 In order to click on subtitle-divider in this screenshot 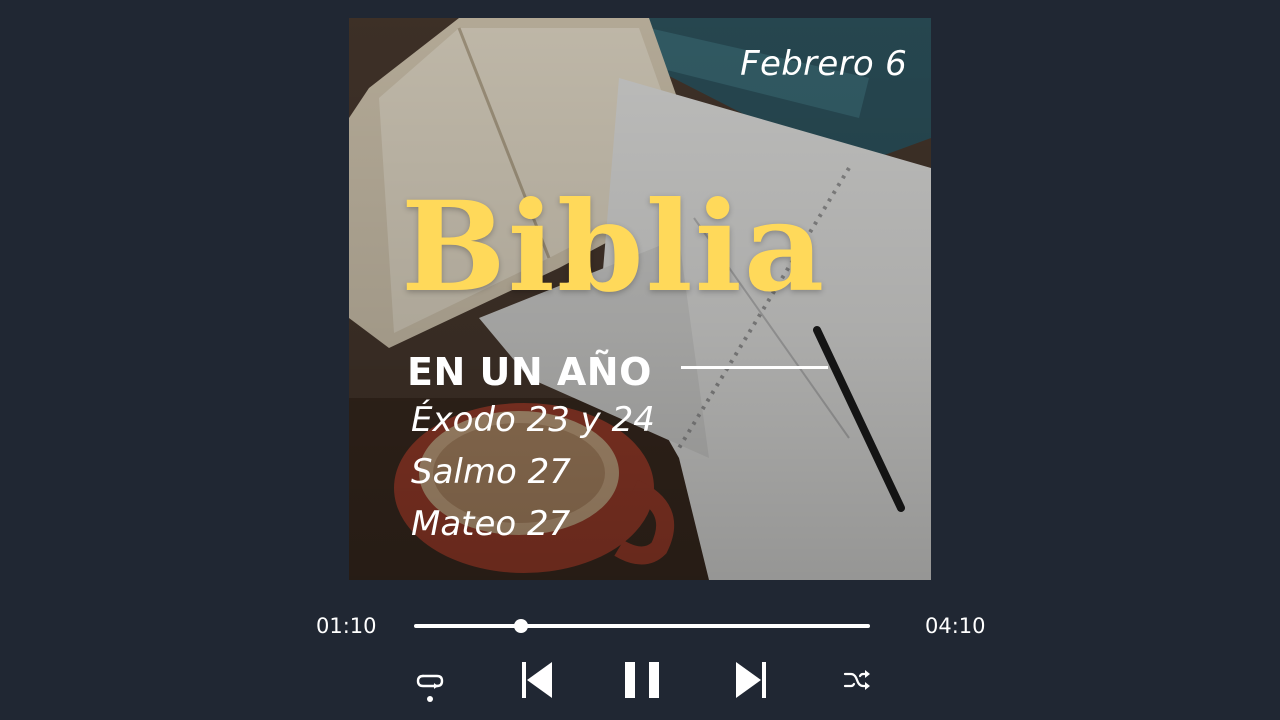, I will do `click(754, 367)`.